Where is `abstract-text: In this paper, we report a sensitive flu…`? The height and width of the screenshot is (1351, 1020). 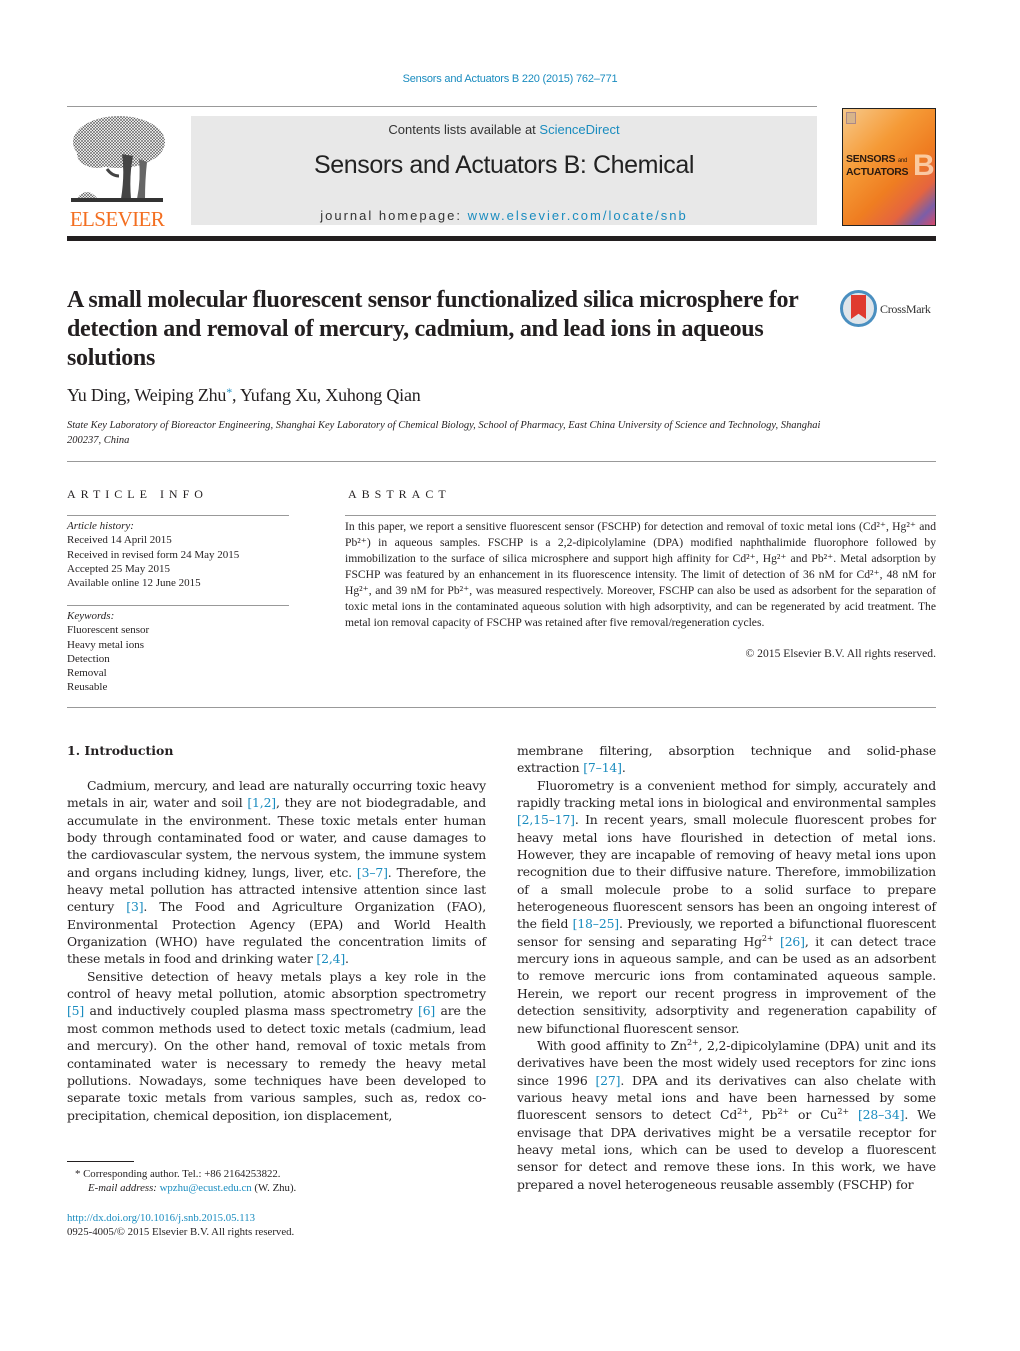
abstract-text: In this paper, we report a sensitive flu… is located at coordinates (640, 574).